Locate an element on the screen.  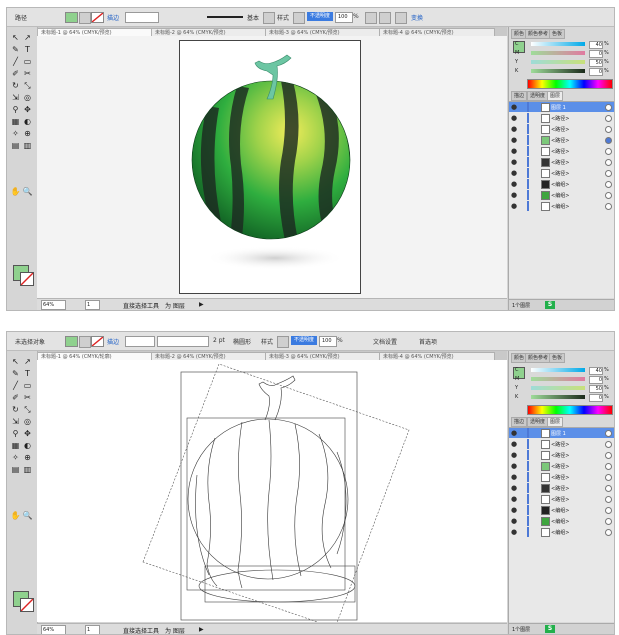
transform-icon is located at coordinates (401, 18).